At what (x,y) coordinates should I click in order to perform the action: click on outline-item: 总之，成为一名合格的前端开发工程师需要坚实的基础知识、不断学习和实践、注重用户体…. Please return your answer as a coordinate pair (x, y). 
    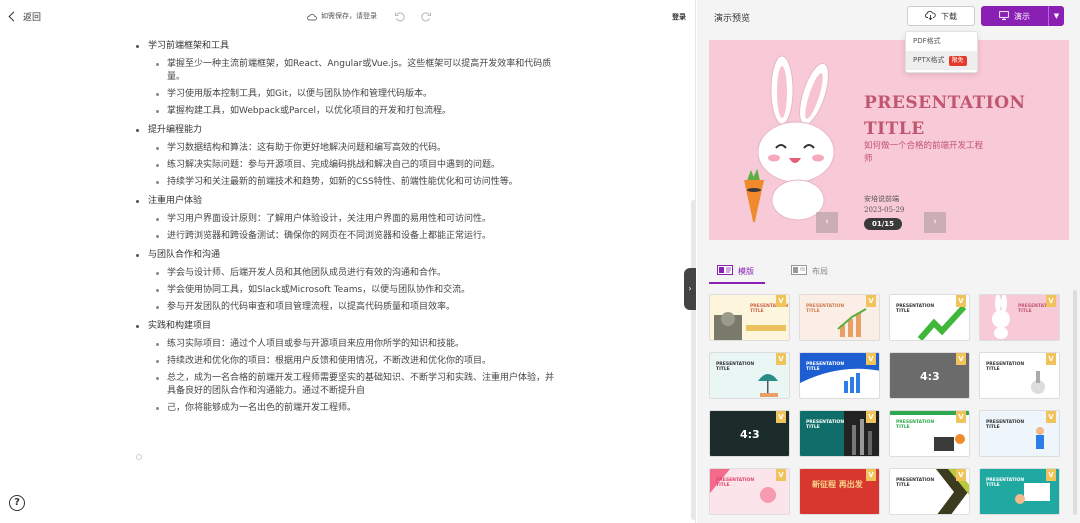
    Looking at the image, I should click on (345, 385).